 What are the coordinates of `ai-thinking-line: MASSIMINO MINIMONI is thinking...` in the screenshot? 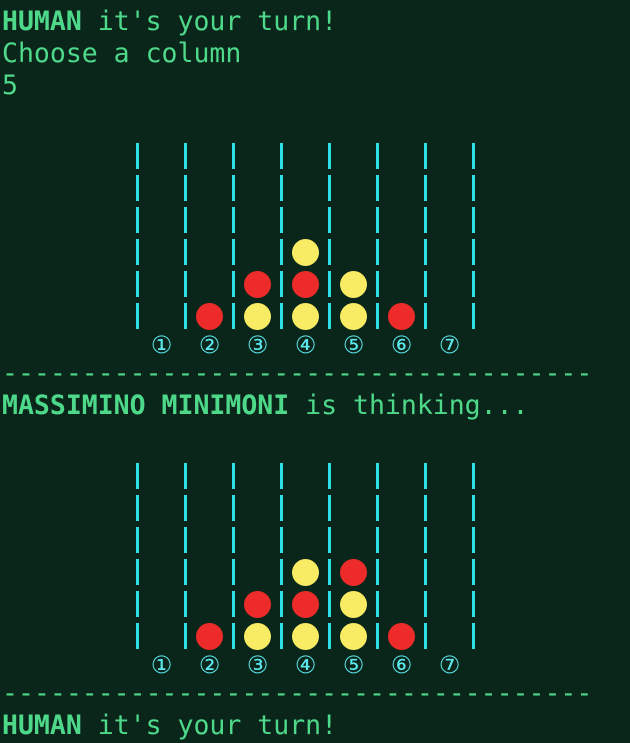 It's located at (265, 406).